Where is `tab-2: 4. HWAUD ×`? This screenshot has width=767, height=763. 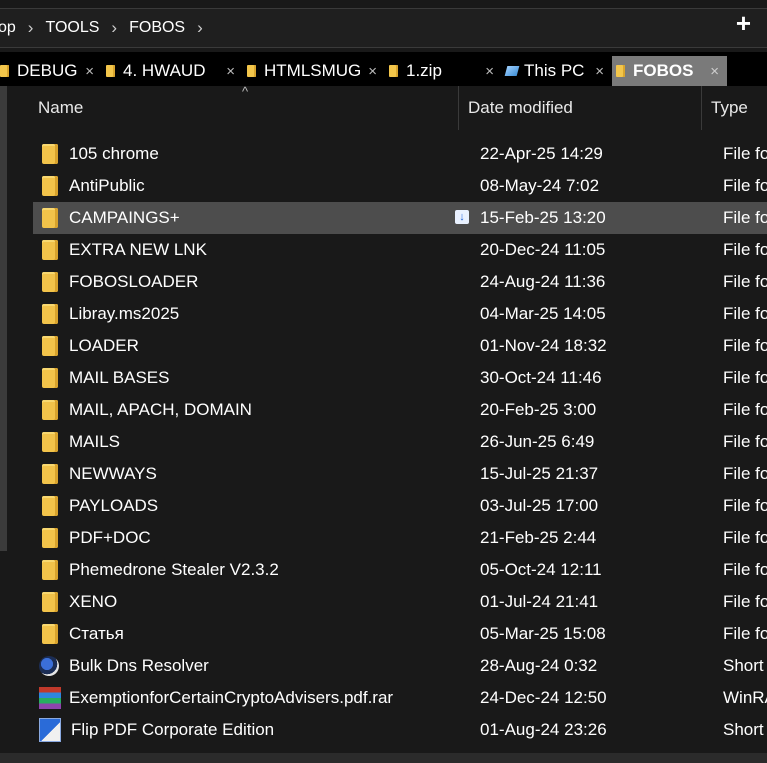 tab-2: 4. HWAUD × is located at coordinates (172, 71).